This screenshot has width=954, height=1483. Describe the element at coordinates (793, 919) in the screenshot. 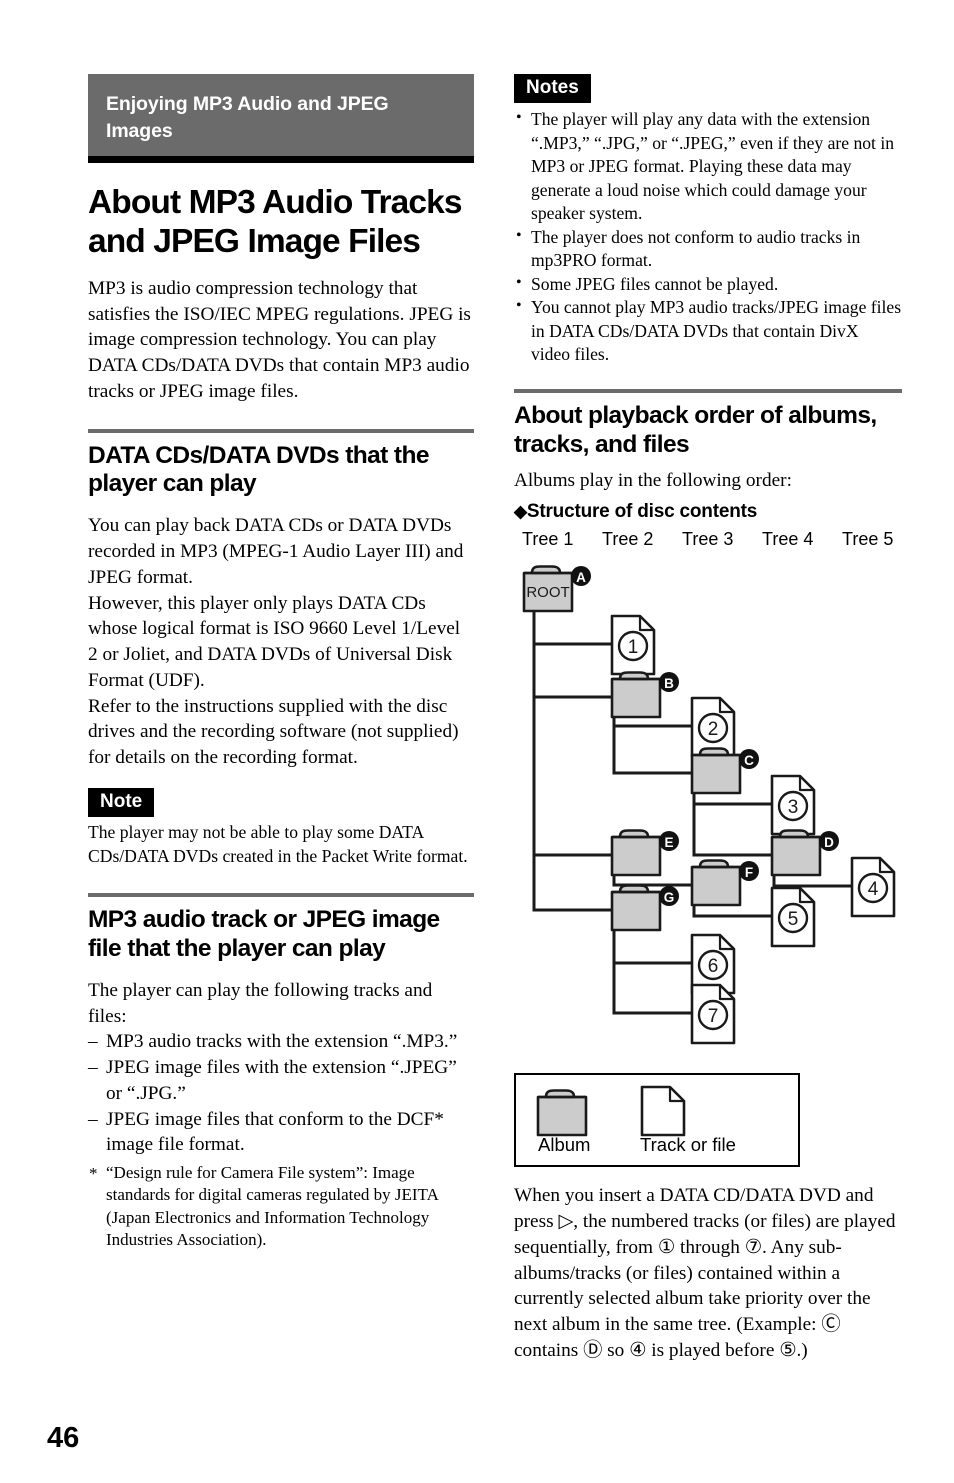

I see `svg-text: 5` at that location.